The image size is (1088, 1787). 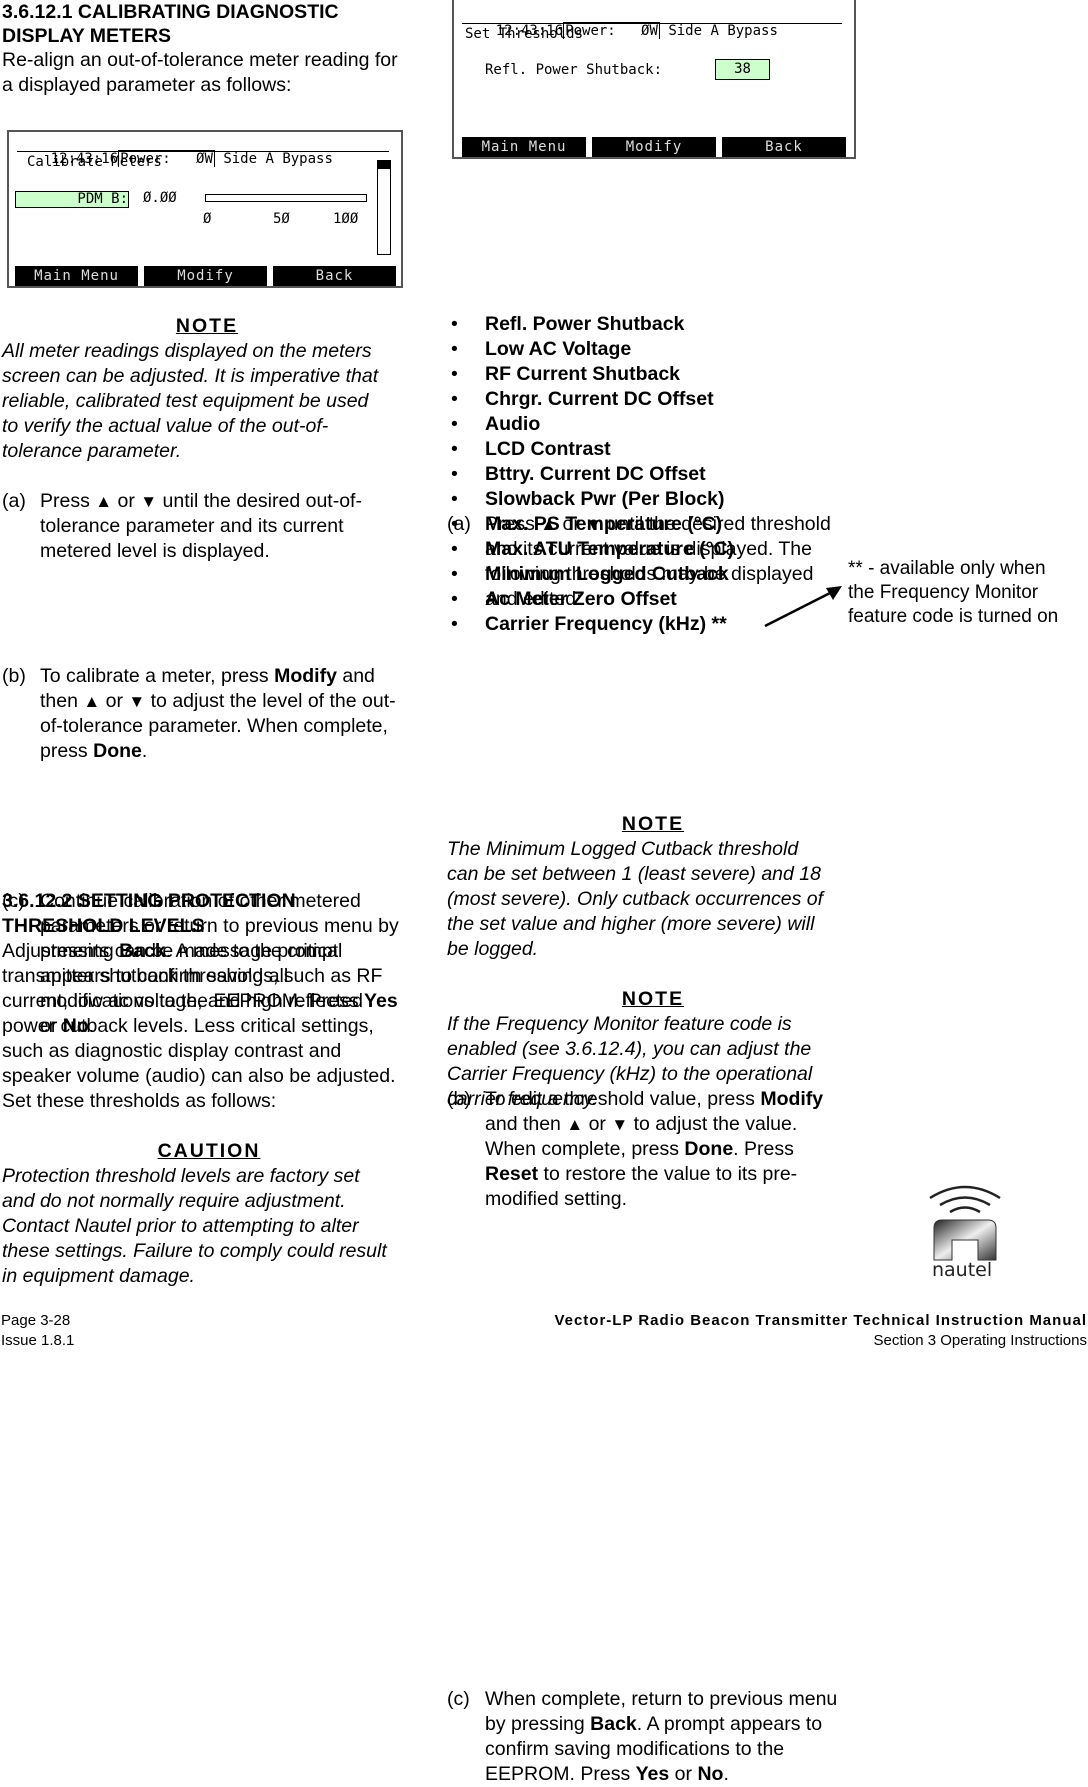 What do you see at coordinates (305, 676) in the screenshot?
I see `modify-keyword: Modify` at bounding box center [305, 676].